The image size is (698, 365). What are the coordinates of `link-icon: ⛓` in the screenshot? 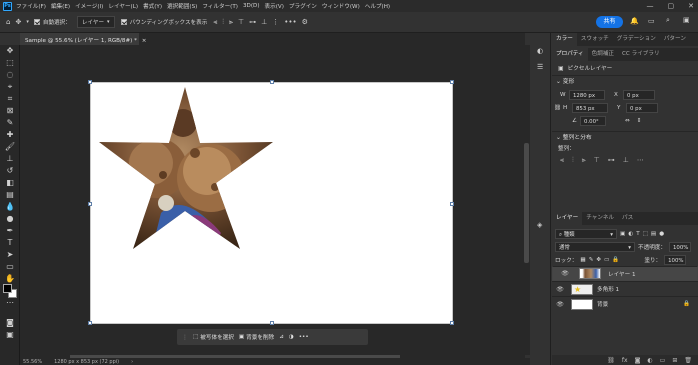 It's located at (557, 108).